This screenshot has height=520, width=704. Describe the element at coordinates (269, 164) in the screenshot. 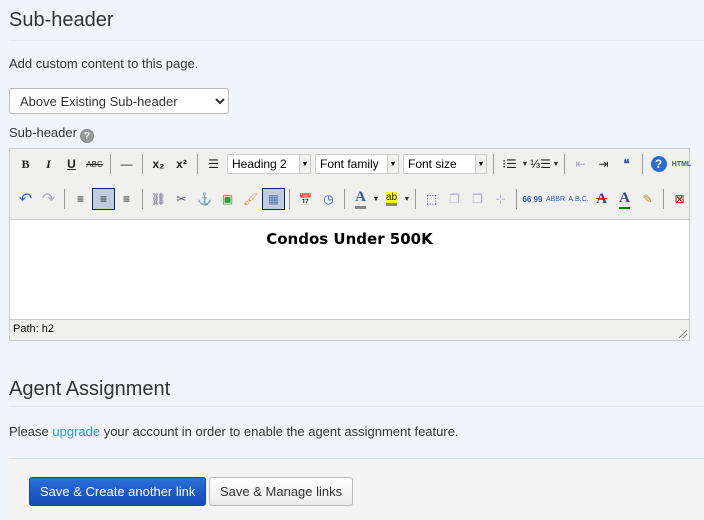

I see `format-select: Heading 2 ▼` at that location.